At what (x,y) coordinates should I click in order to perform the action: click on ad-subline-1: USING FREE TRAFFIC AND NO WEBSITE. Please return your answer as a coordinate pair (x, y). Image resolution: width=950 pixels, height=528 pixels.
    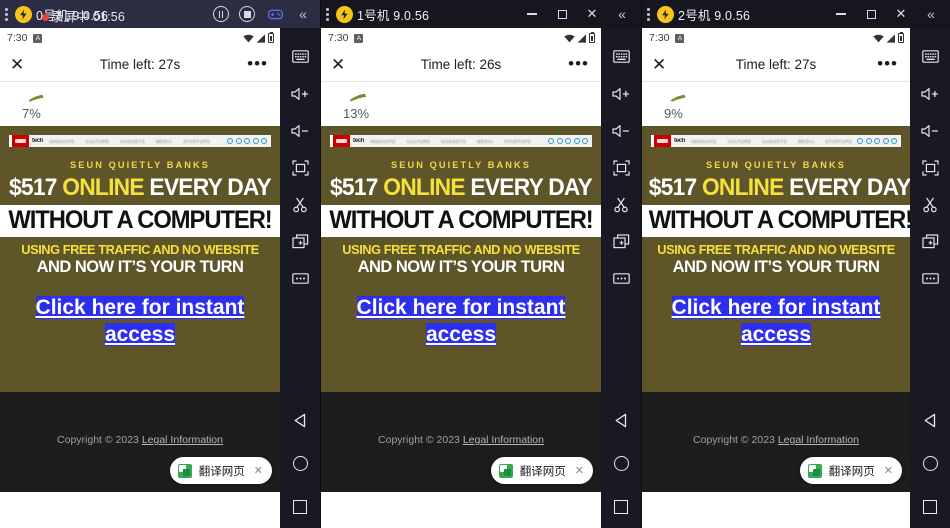
    Looking at the image, I should click on (461, 249).